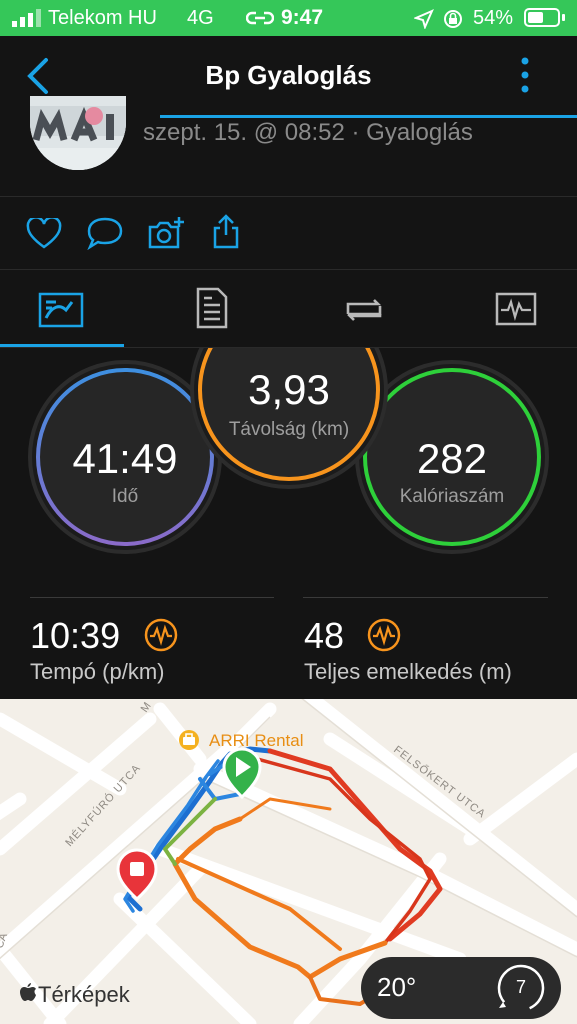 The width and height of the screenshot is (577, 1024). I want to click on elevation-label: Teljes emelkedés (m), so click(408, 671).